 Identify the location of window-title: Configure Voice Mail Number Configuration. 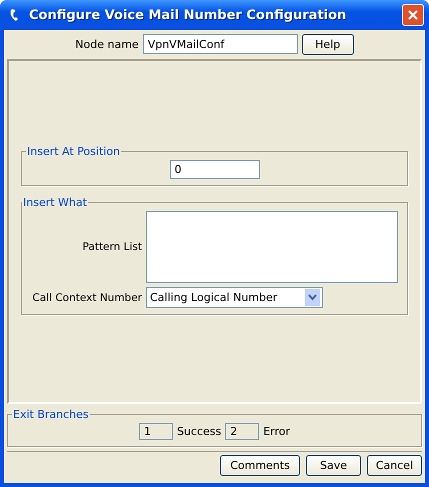
(188, 15).